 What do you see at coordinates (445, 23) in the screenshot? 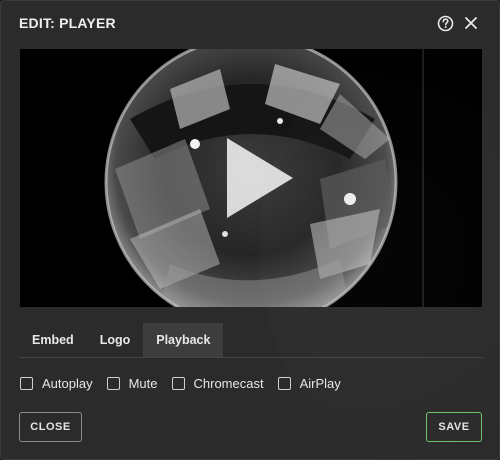
I see `help-icon` at bounding box center [445, 23].